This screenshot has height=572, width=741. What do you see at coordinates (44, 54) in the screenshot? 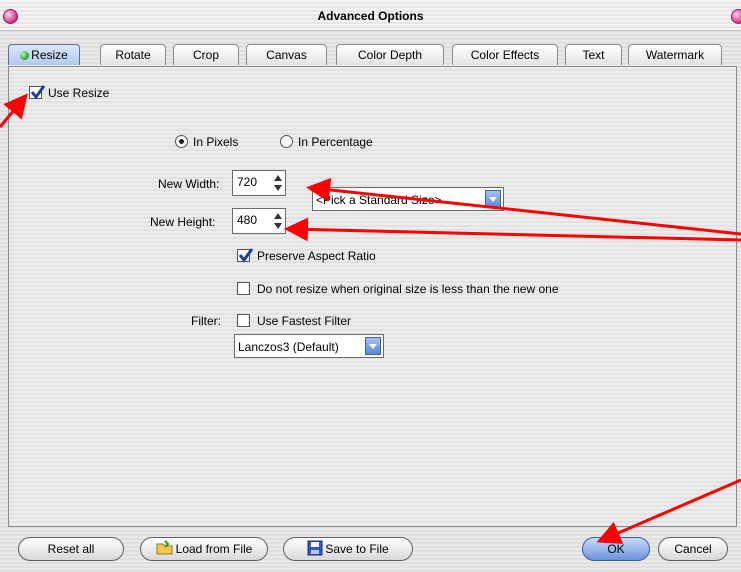
I see `tab-resize: Resize` at bounding box center [44, 54].